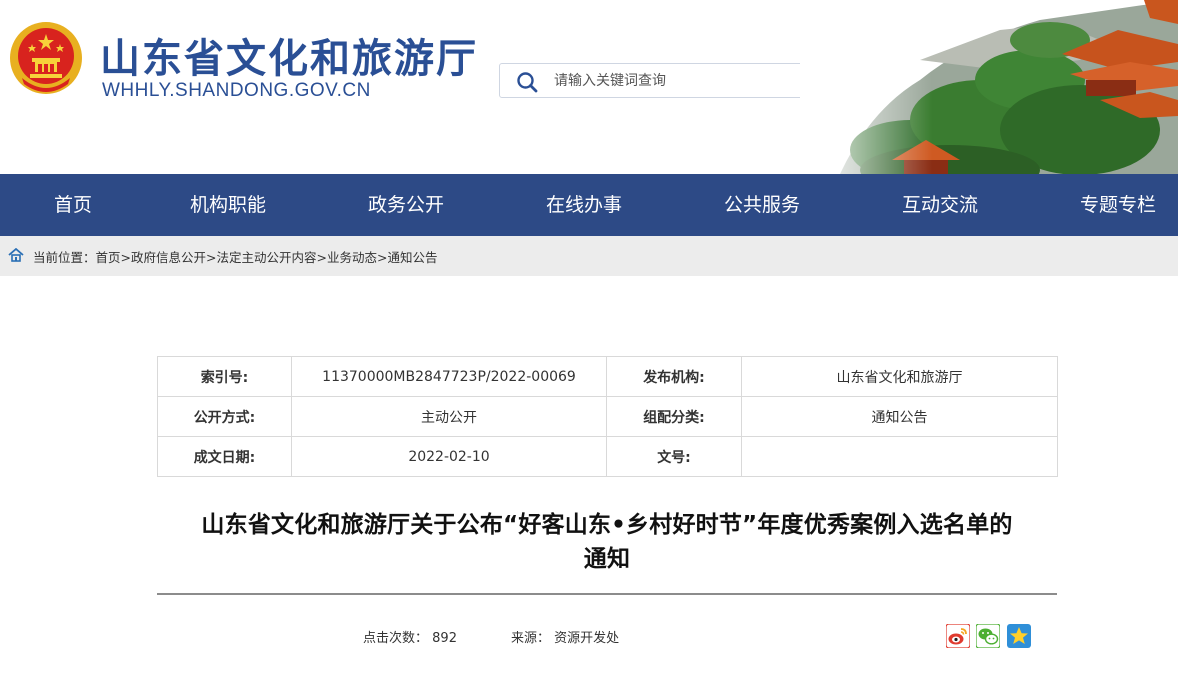 The height and width of the screenshot is (679, 1178). I want to click on weibo-icon, so click(958, 636).